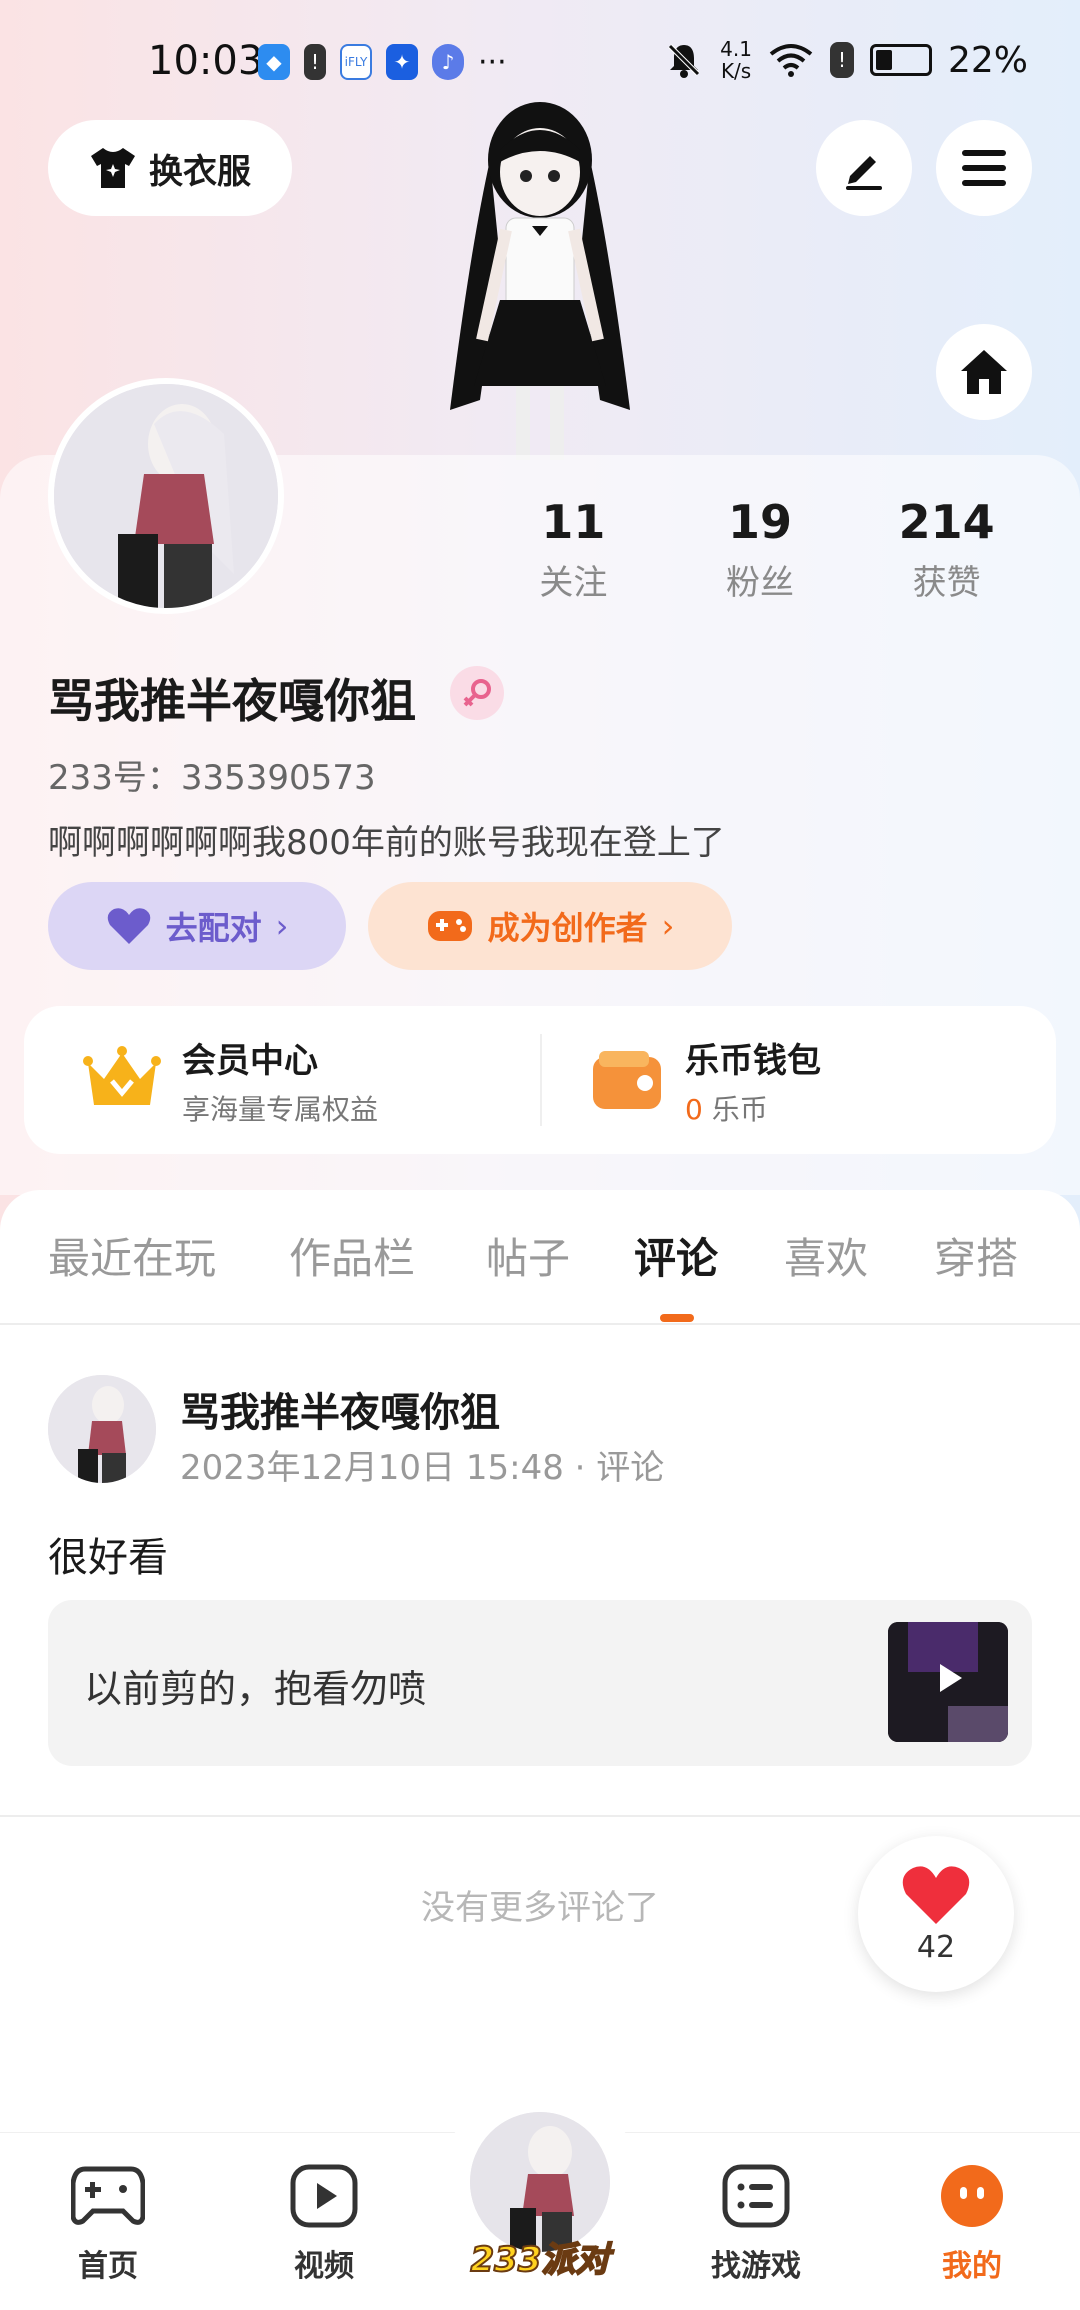  I want to click on nav-mine: 我的, so click(972, 2224).